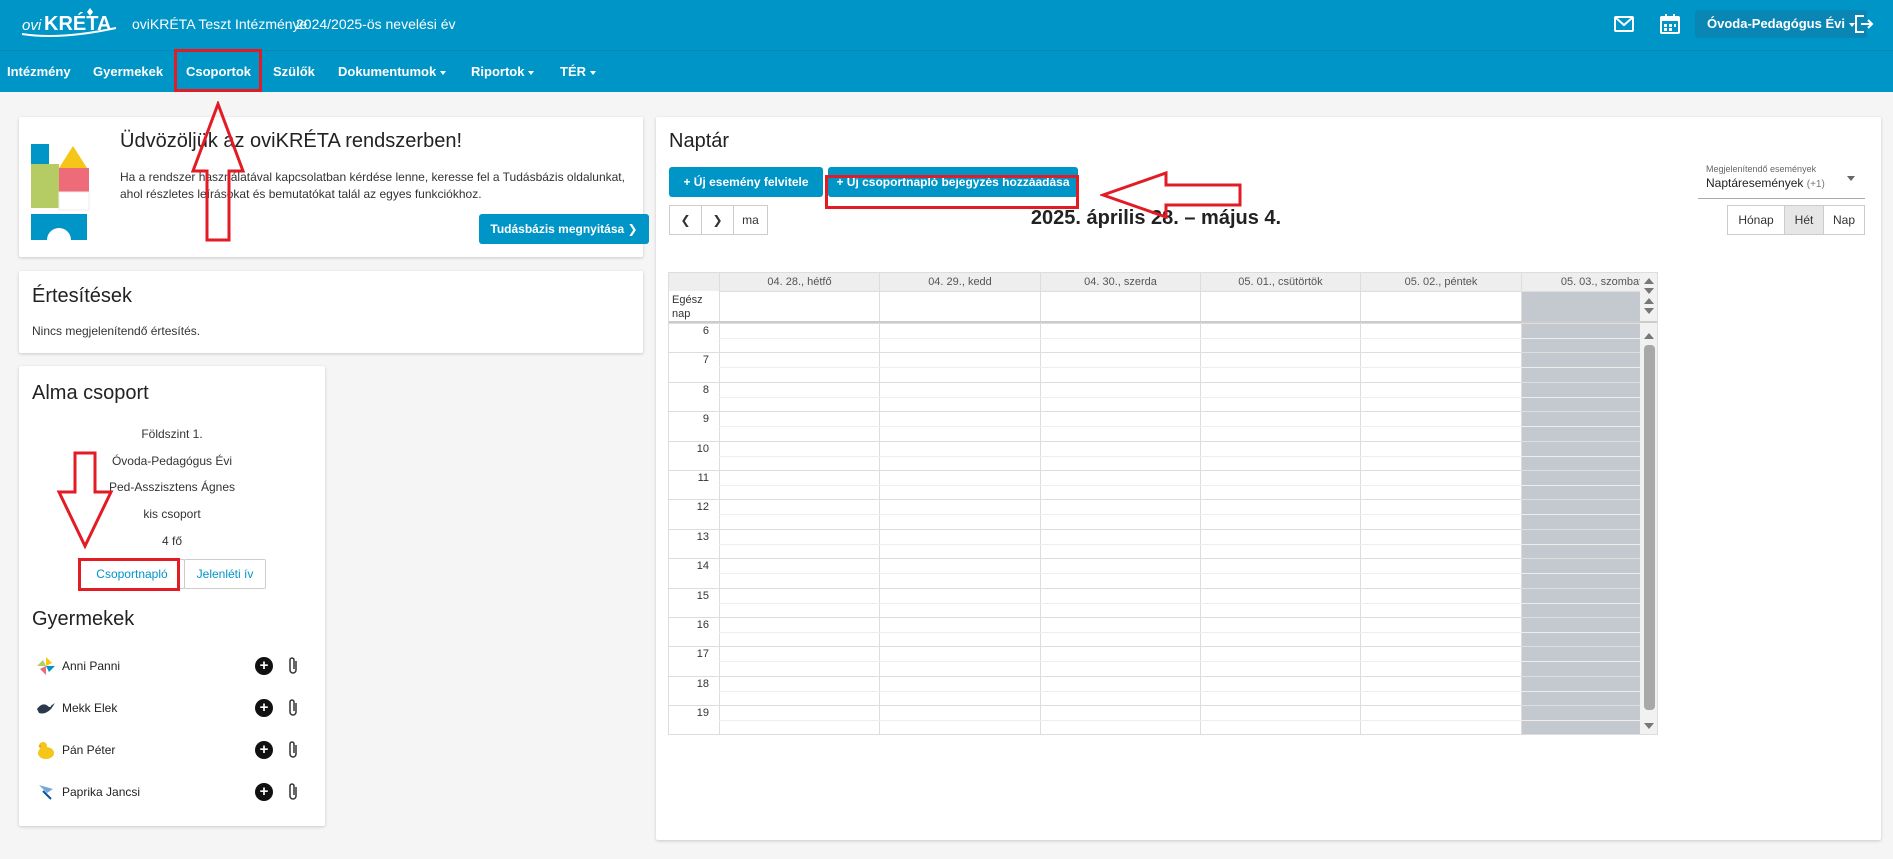 Image resolution: width=1893 pixels, height=859 pixels. What do you see at coordinates (952, 192) in the screenshot?
I see `annotation-box-new-diary` at bounding box center [952, 192].